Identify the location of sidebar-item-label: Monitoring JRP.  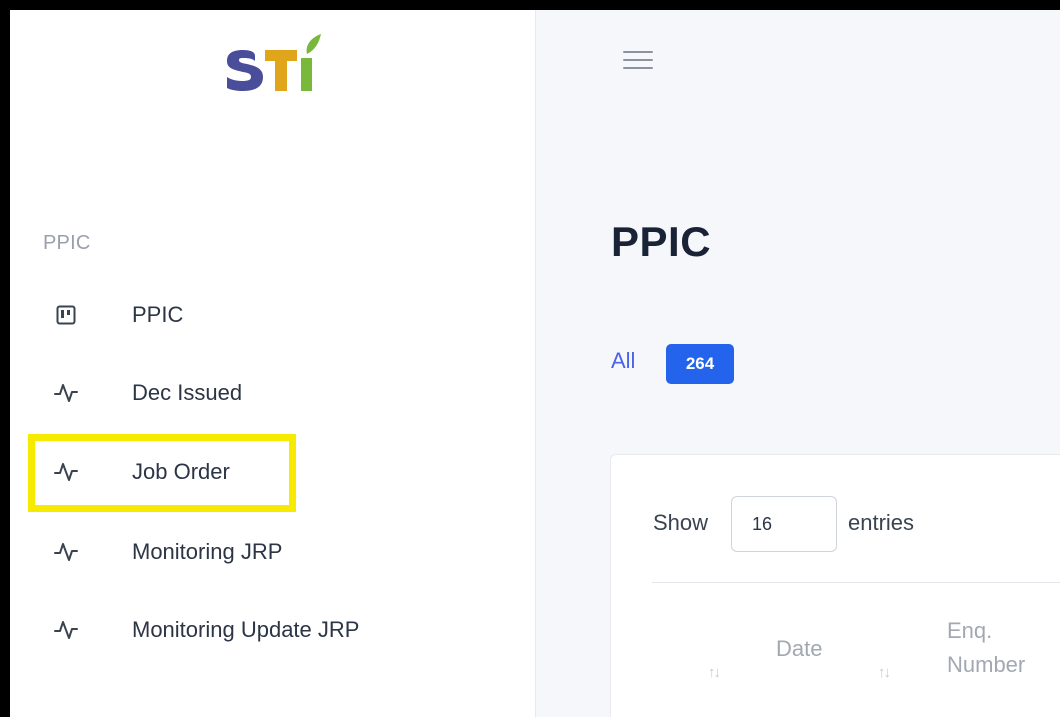
(207, 551).